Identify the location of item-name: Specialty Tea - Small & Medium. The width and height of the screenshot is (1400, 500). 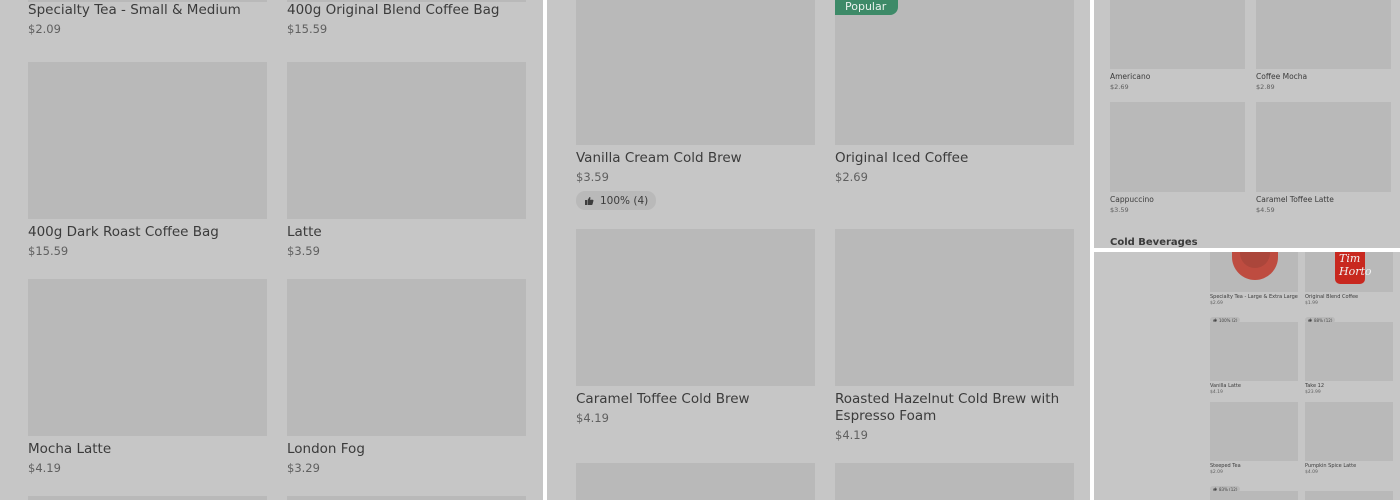
(134, 10).